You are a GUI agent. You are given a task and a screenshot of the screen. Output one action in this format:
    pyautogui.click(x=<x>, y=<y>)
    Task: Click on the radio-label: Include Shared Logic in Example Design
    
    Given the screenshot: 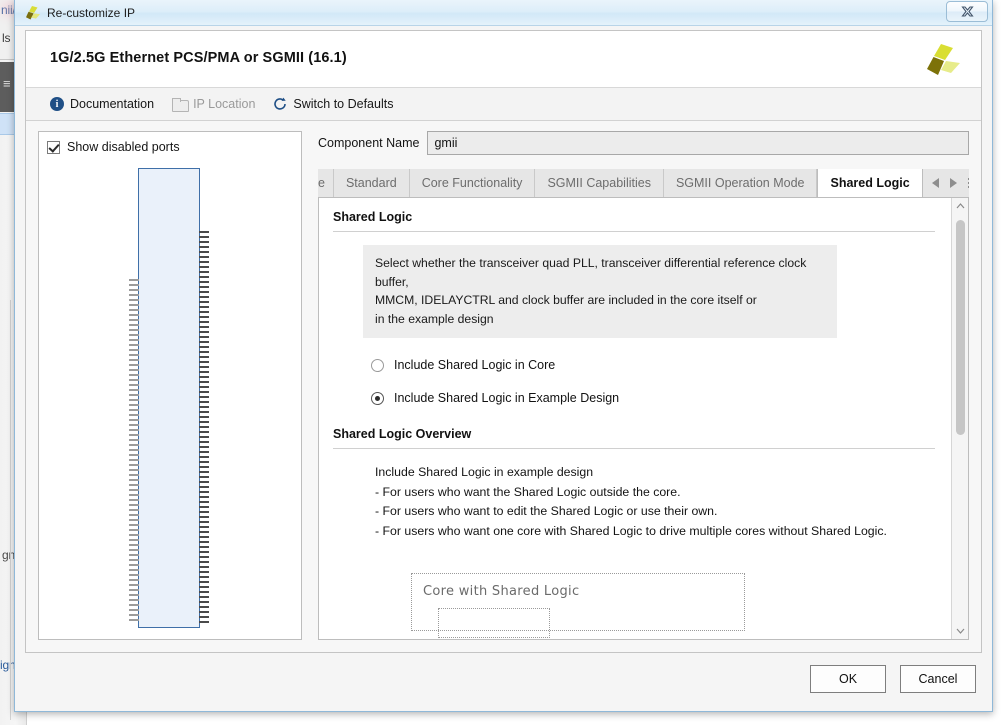 What is the action you would take?
    pyautogui.click(x=507, y=398)
    